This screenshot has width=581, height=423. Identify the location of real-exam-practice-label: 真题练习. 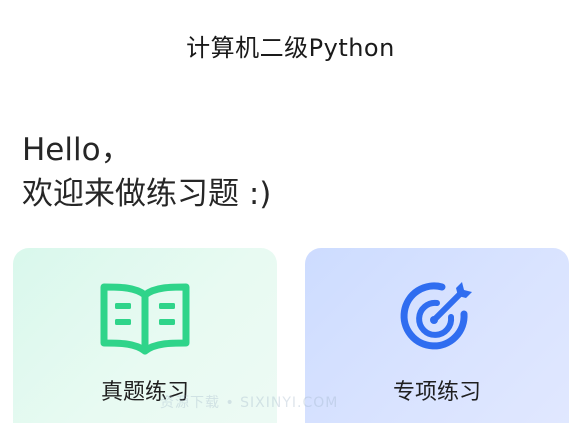
(144, 392).